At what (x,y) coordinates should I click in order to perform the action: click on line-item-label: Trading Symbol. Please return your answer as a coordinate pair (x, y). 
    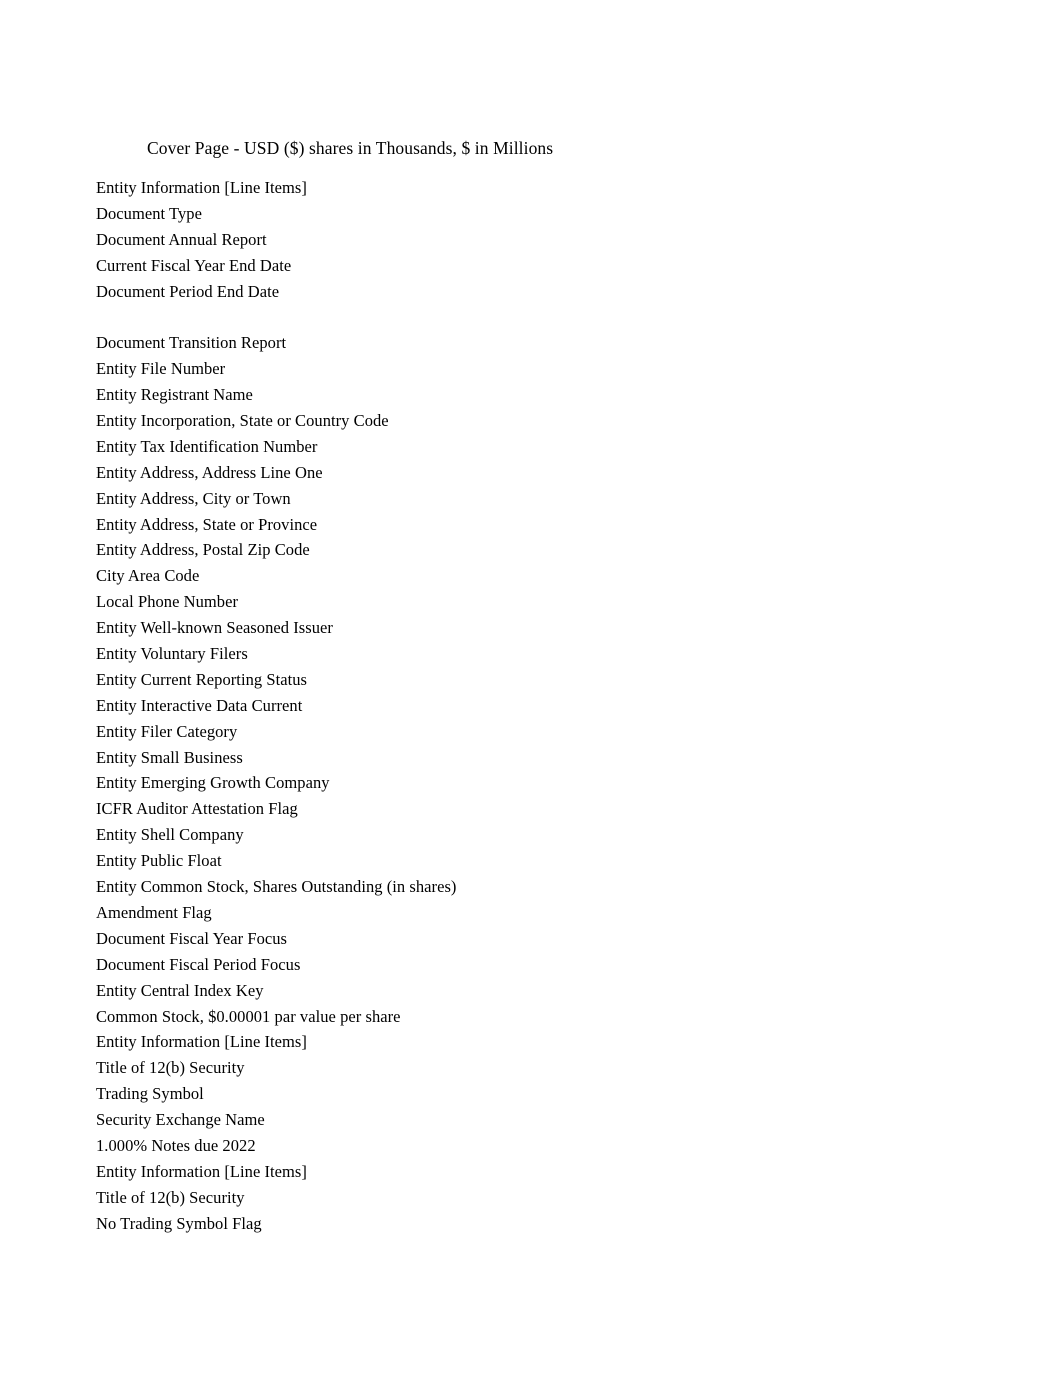
    Looking at the image, I should click on (150, 1094).